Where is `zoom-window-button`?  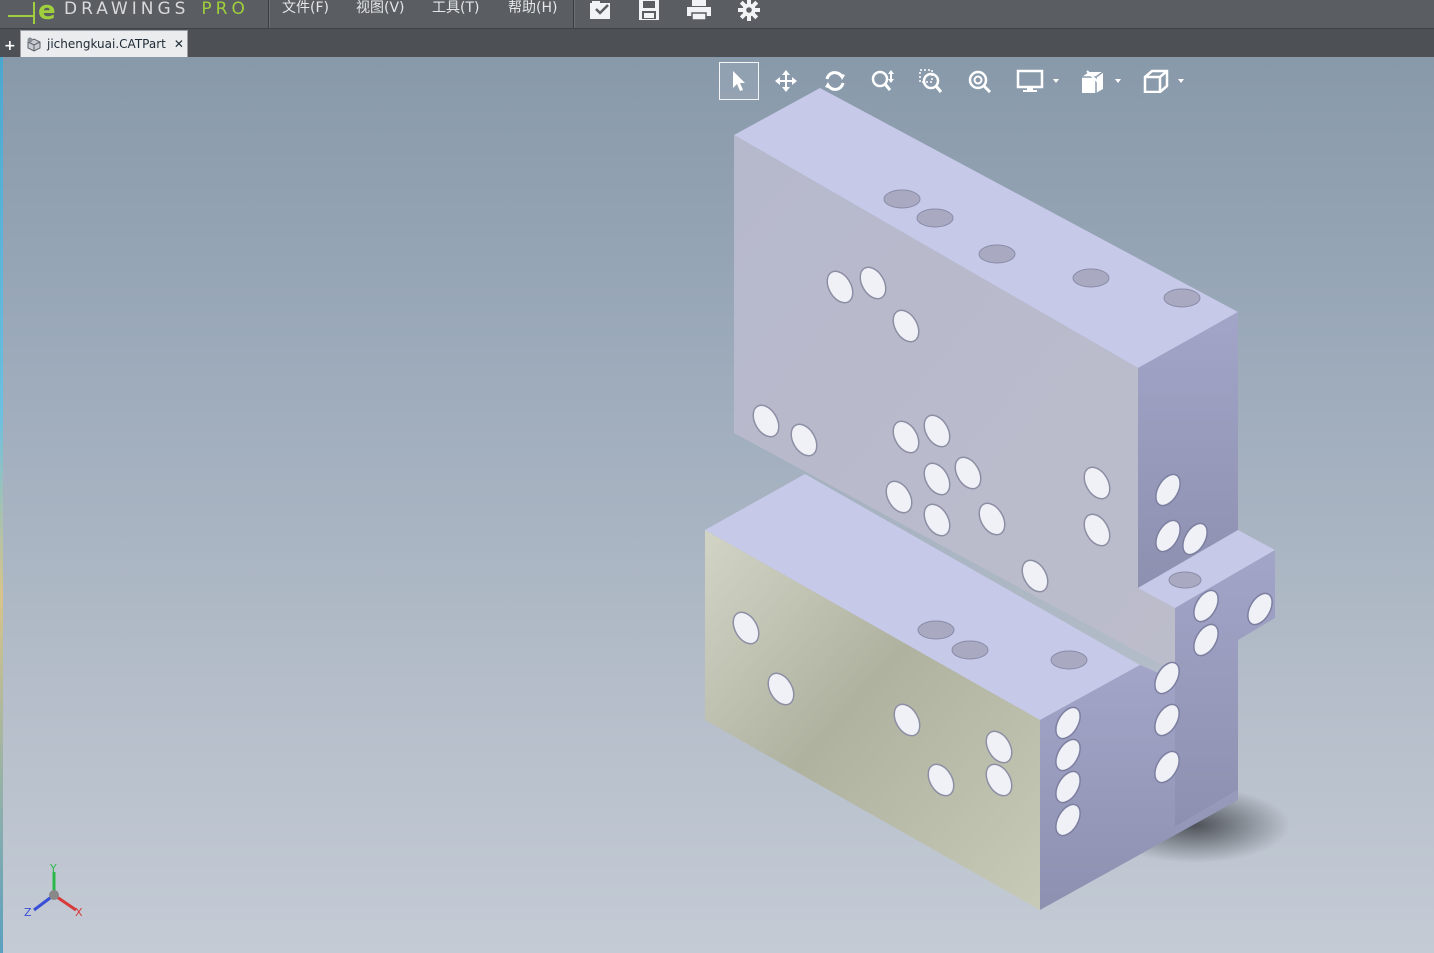 zoom-window-button is located at coordinates (932, 81).